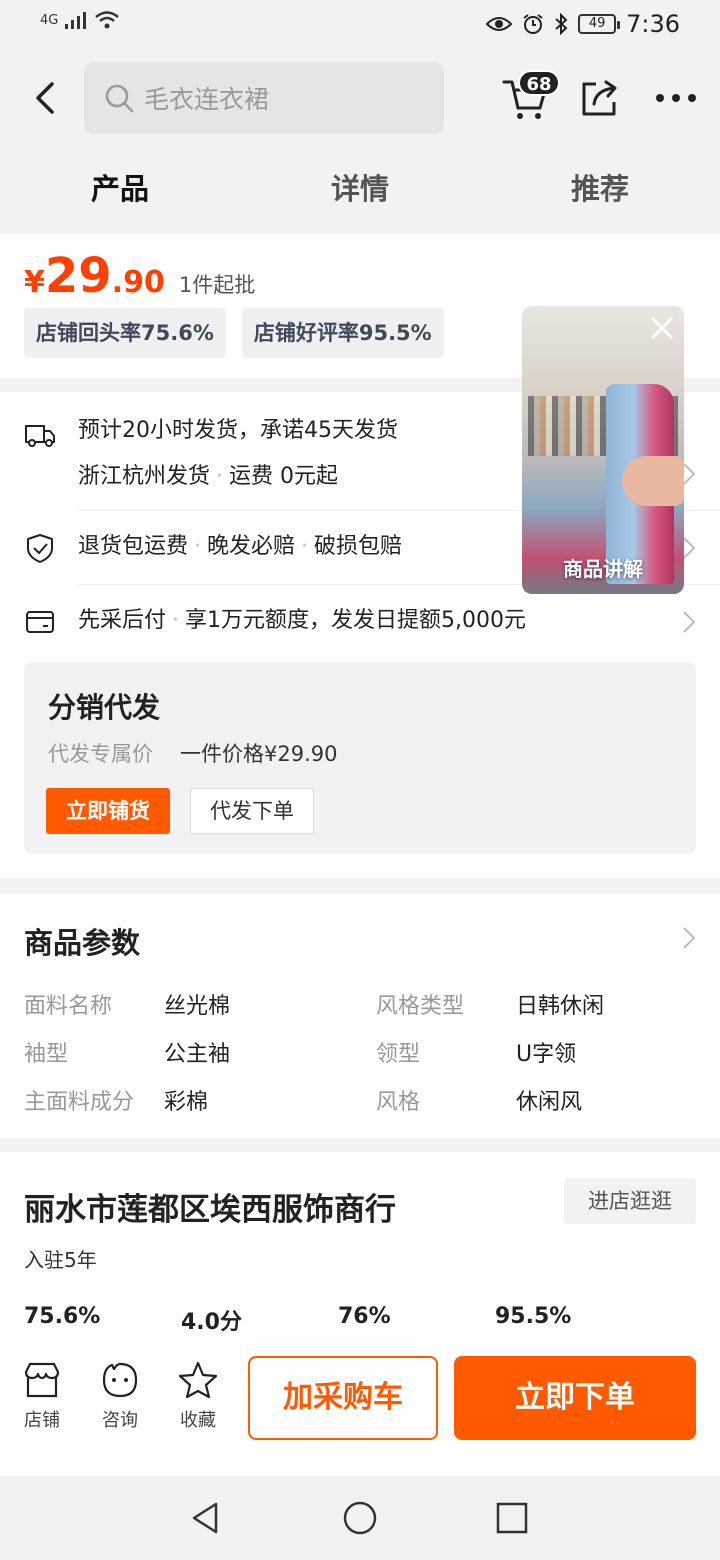 The height and width of the screenshot is (1560, 720). I want to click on shipping-origin: 浙江杭州发货, so click(144, 476).